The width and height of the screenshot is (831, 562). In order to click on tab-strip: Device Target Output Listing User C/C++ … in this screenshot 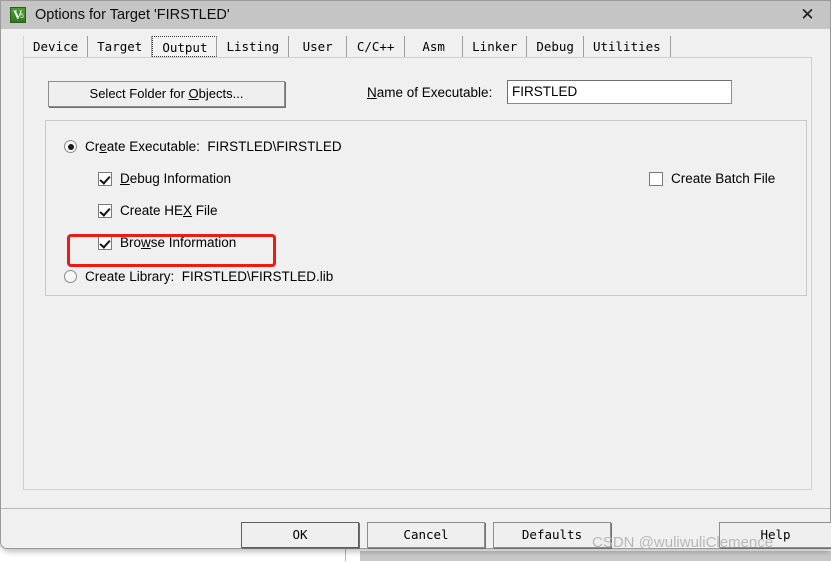, I will do `click(417, 47)`.